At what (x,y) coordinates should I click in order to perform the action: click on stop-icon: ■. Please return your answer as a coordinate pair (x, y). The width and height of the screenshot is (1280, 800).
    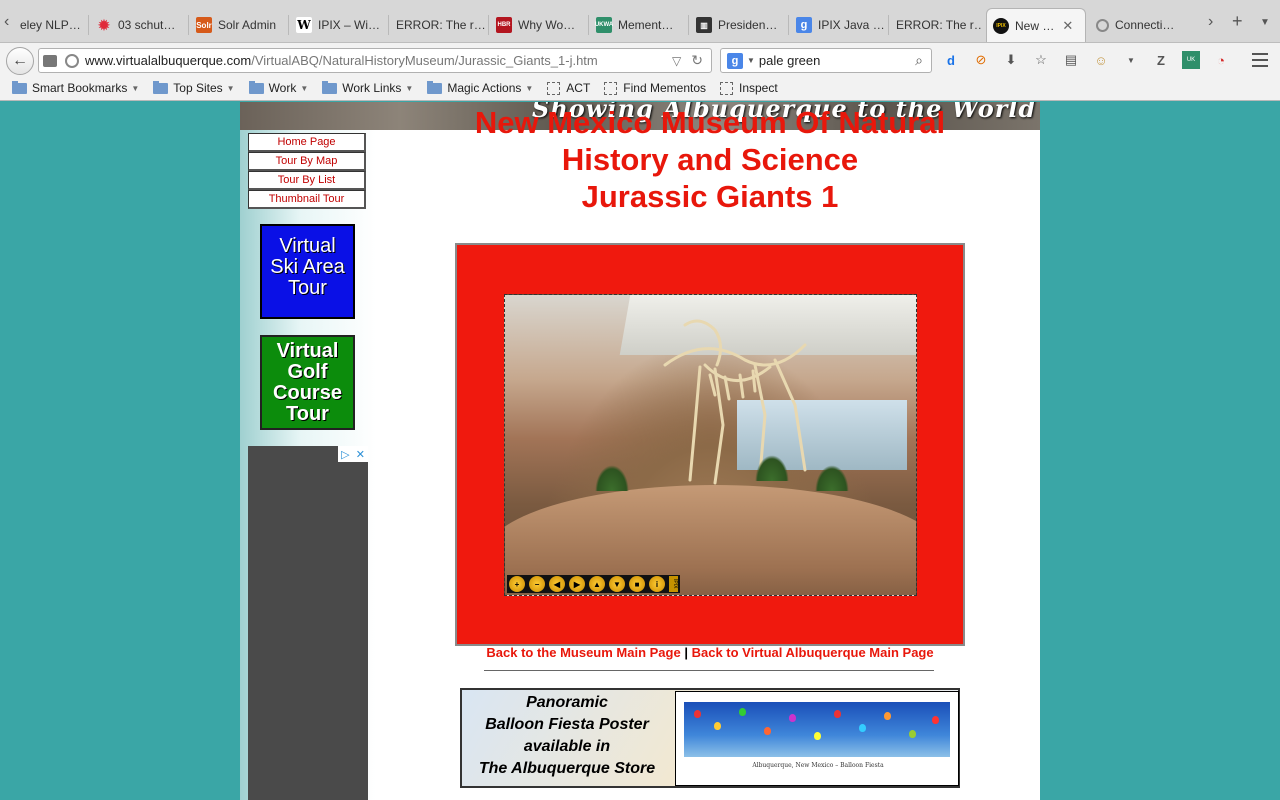
    Looking at the image, I should click on (637, 584).